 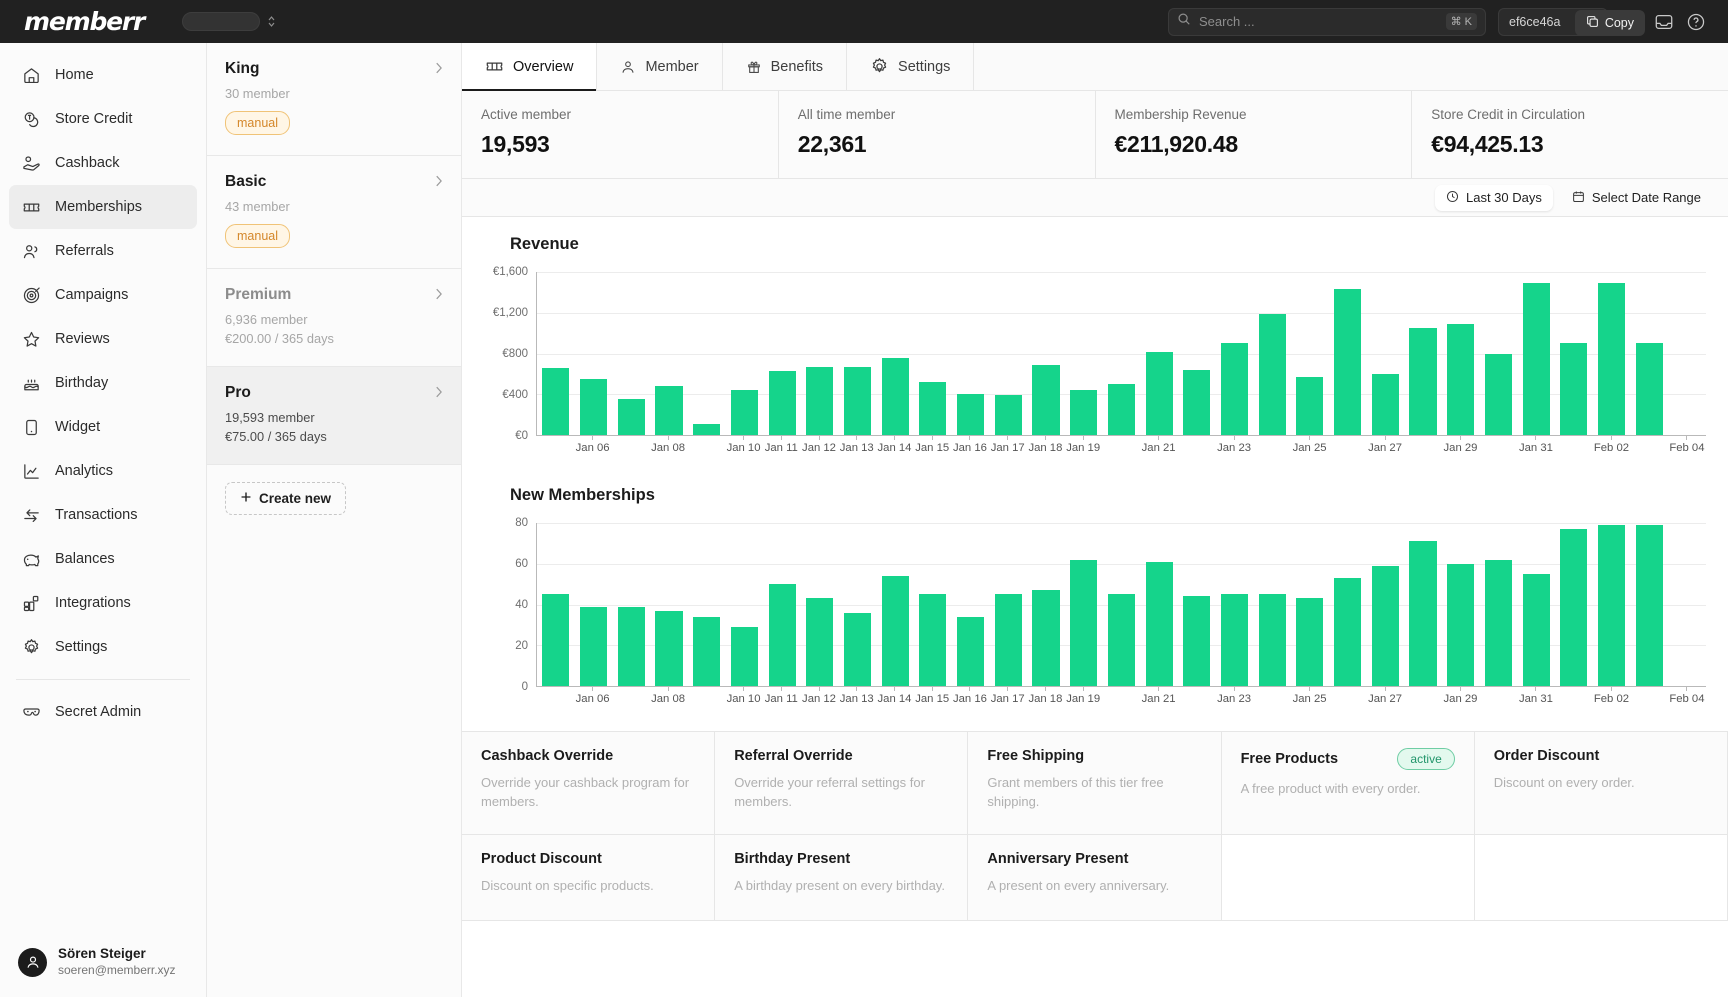 I want to click on sidebar-item-balances: Balances, so click(x=103, y=559).